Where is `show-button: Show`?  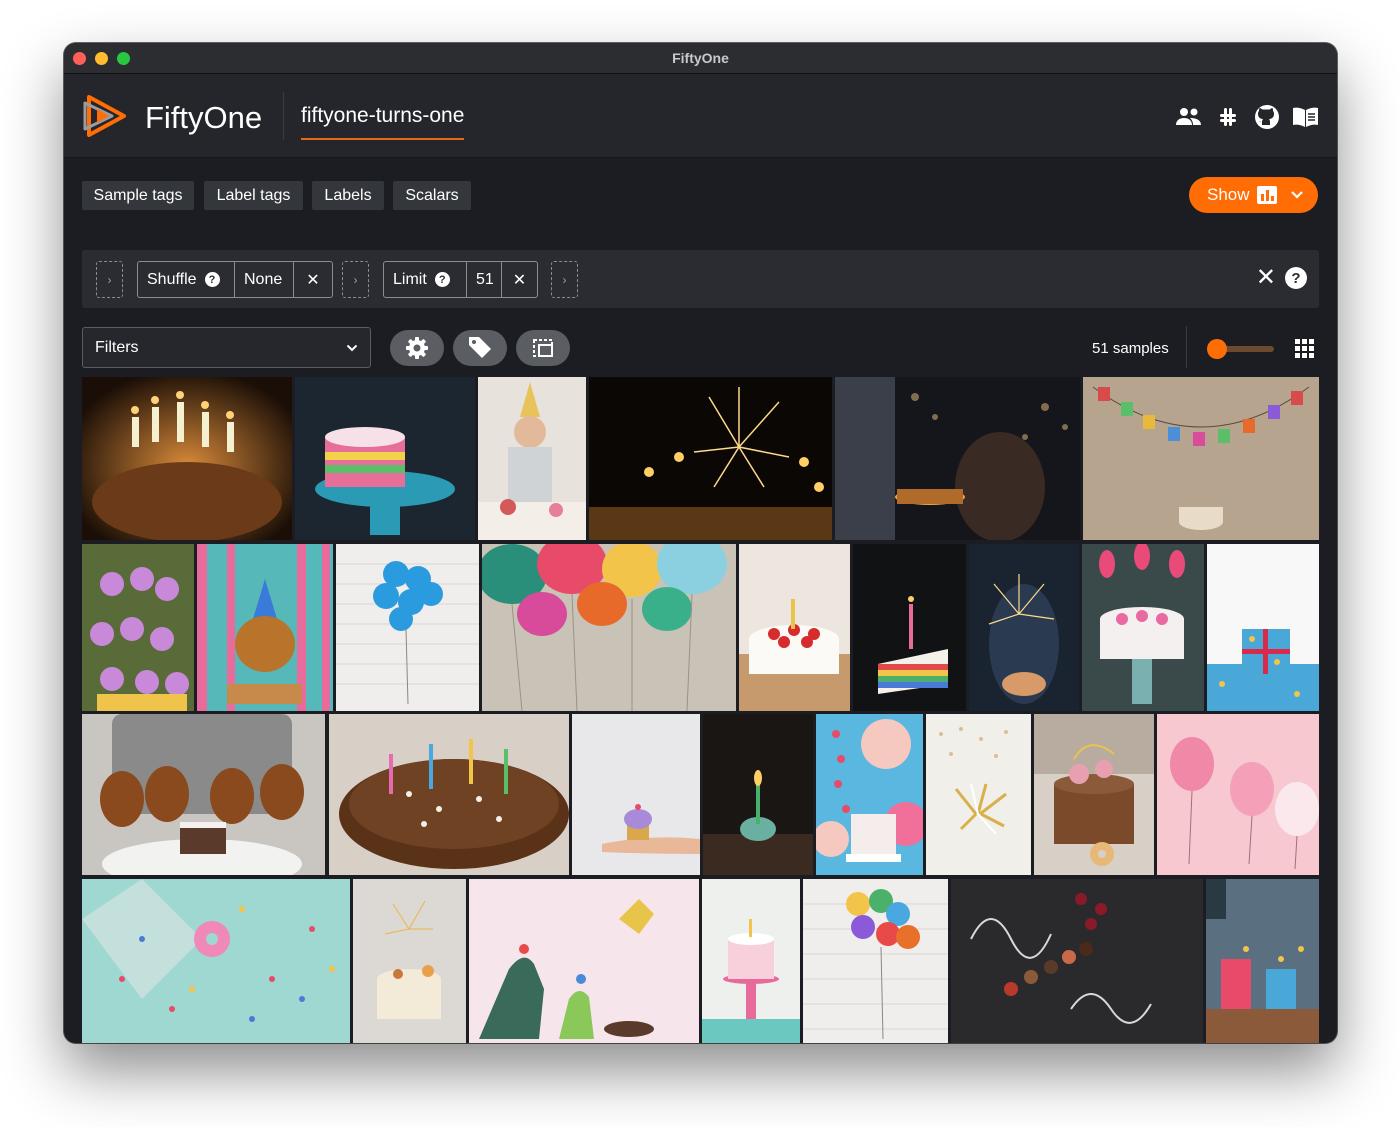
show-button: Show is located at coordinates (1253, 195).